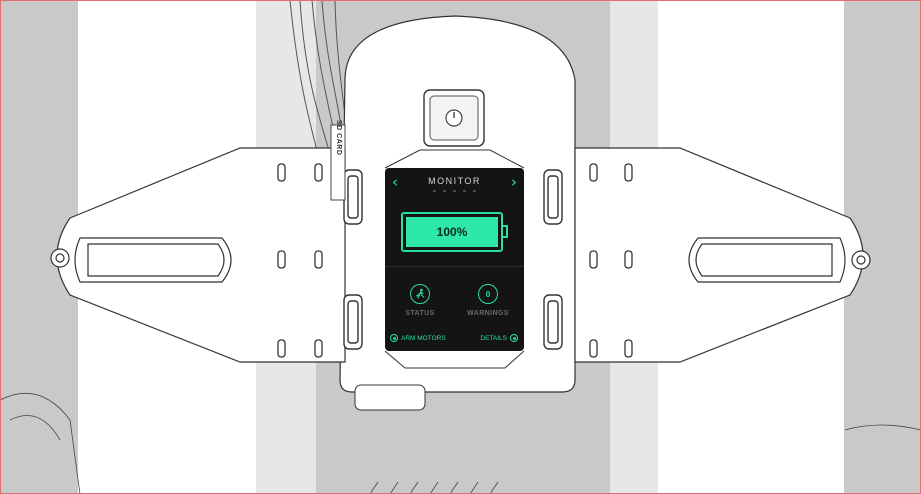 The width and height of the screenshot is (921, 494). I want to click on running-person-icon, so click(420, 294).